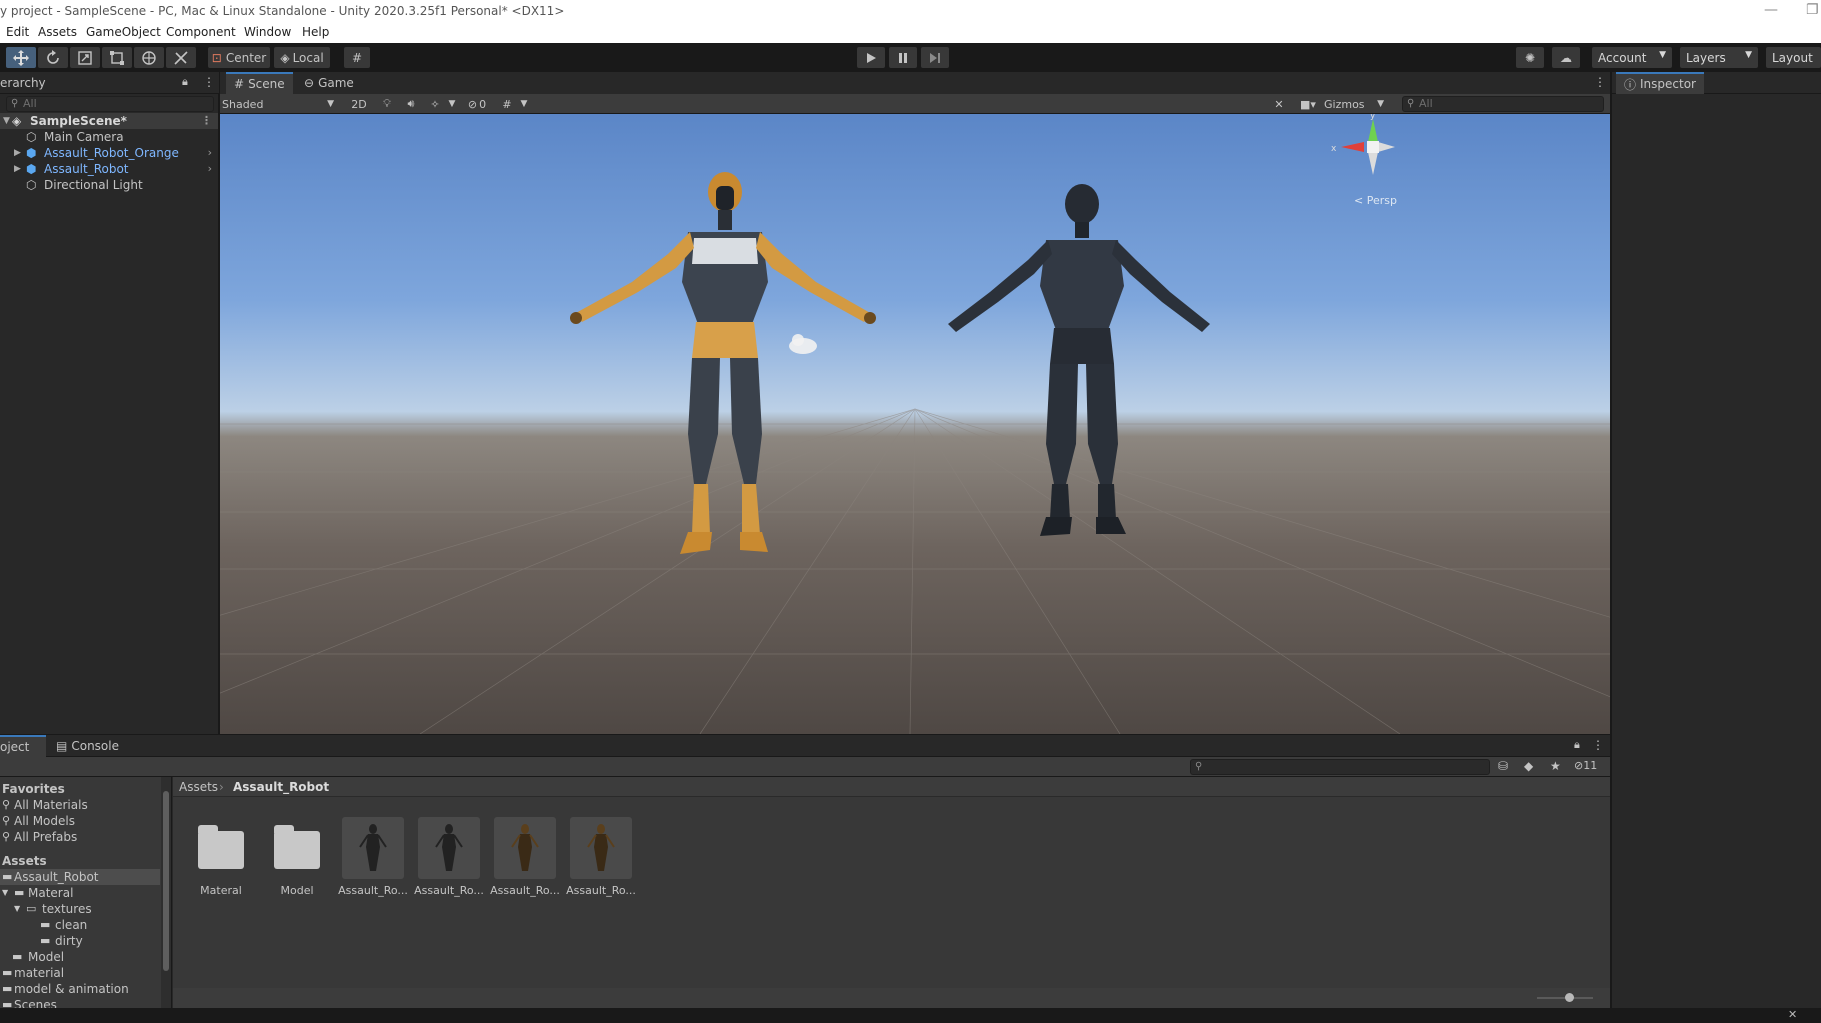  I want to click on toggle-2d-button: 2D, so click(359, 104).